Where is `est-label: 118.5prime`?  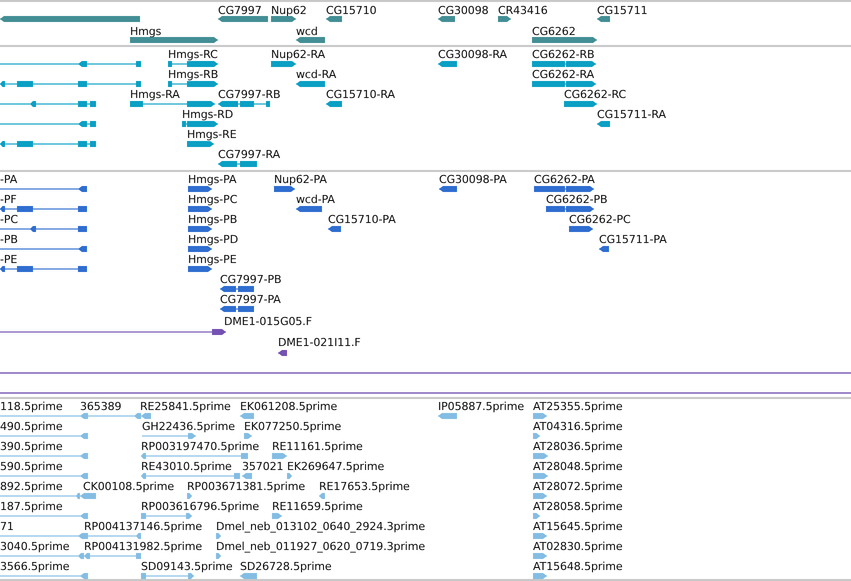 est-label: 118.5prime is located at coordinates (31, 407).